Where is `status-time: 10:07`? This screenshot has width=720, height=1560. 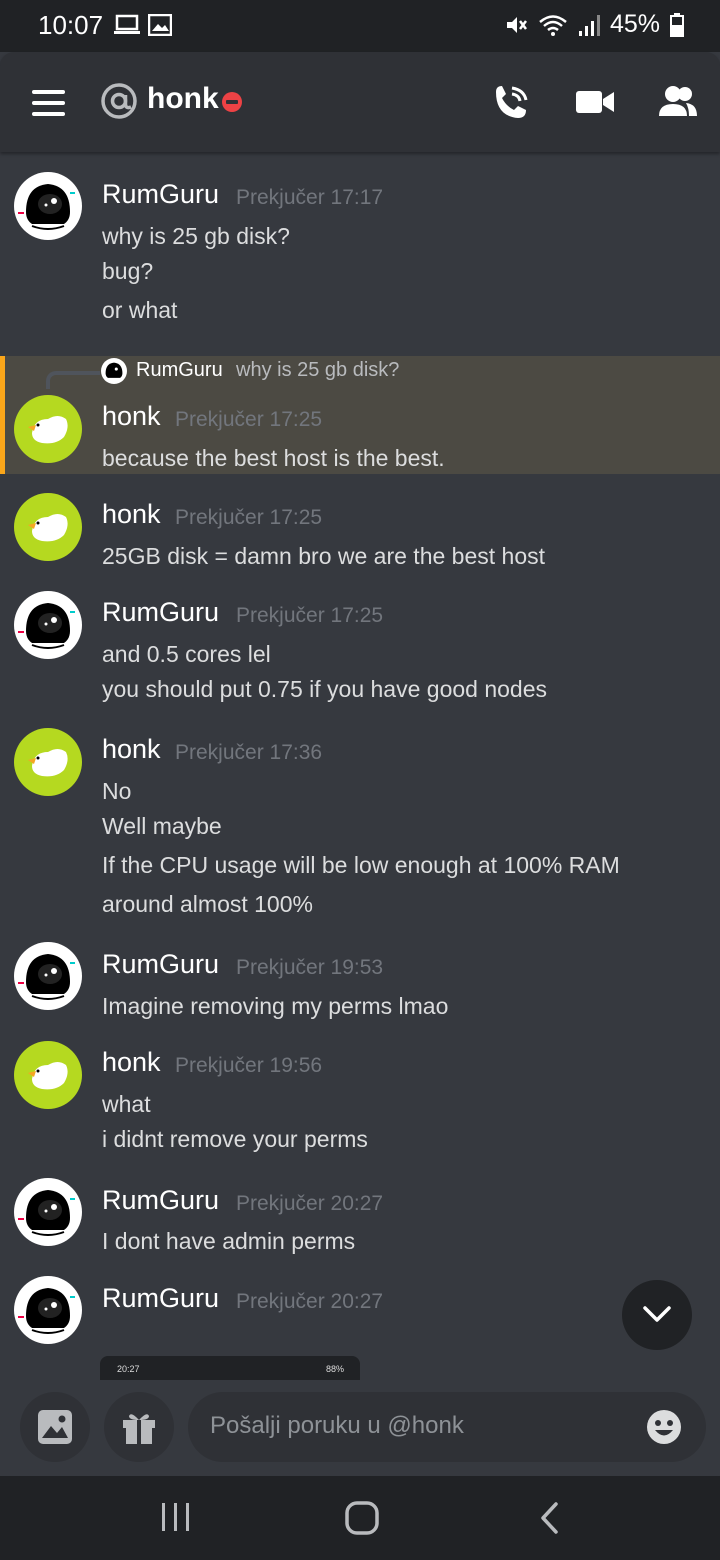 status-time: 10:07 is located at coordinates (71, 25).